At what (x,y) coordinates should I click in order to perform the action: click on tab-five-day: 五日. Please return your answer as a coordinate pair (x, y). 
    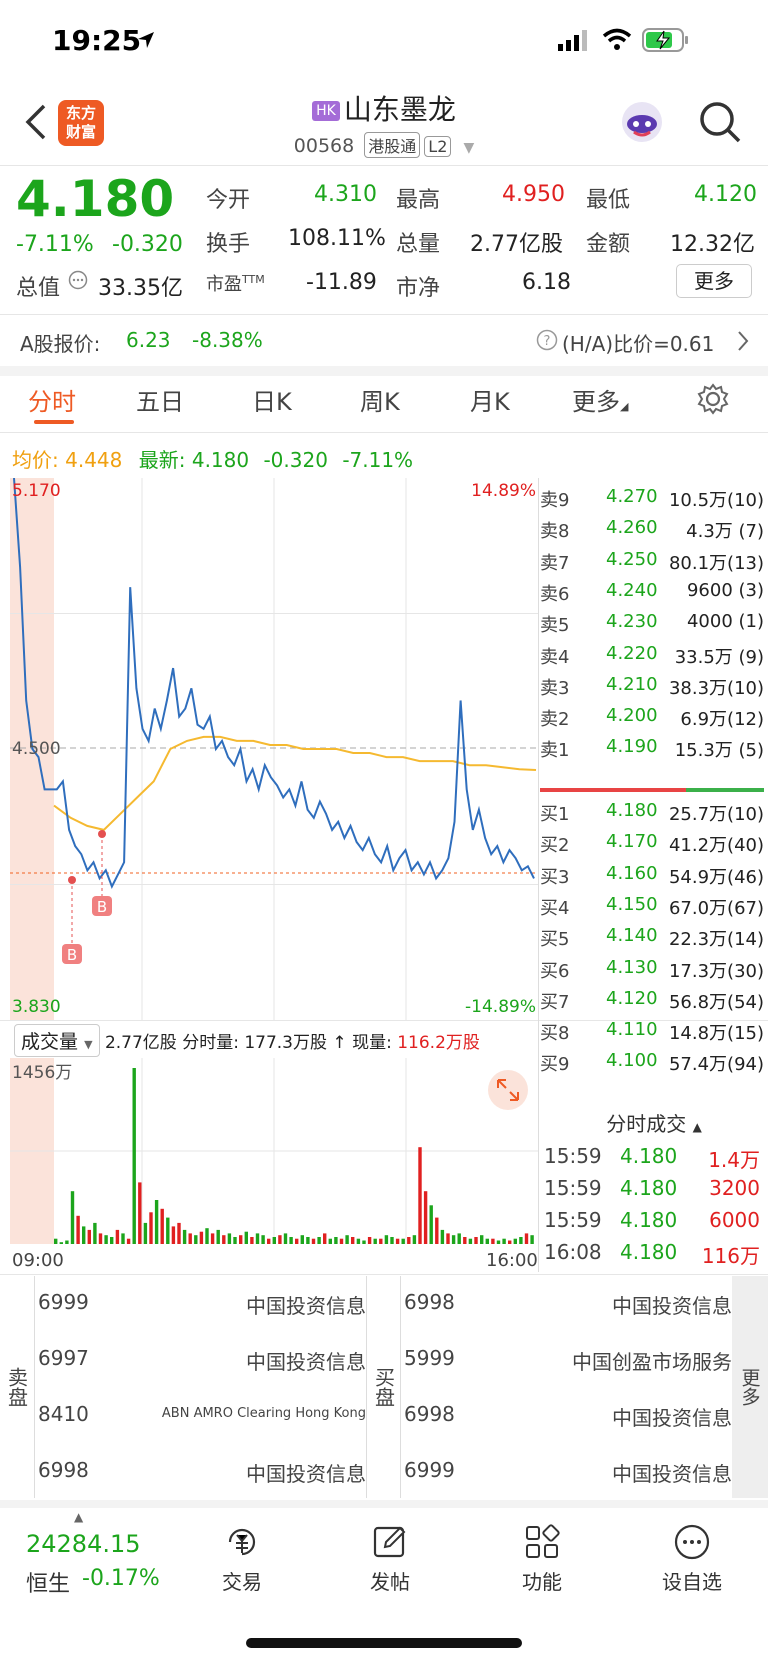
    Looking at the image, I should click on (160, 399).